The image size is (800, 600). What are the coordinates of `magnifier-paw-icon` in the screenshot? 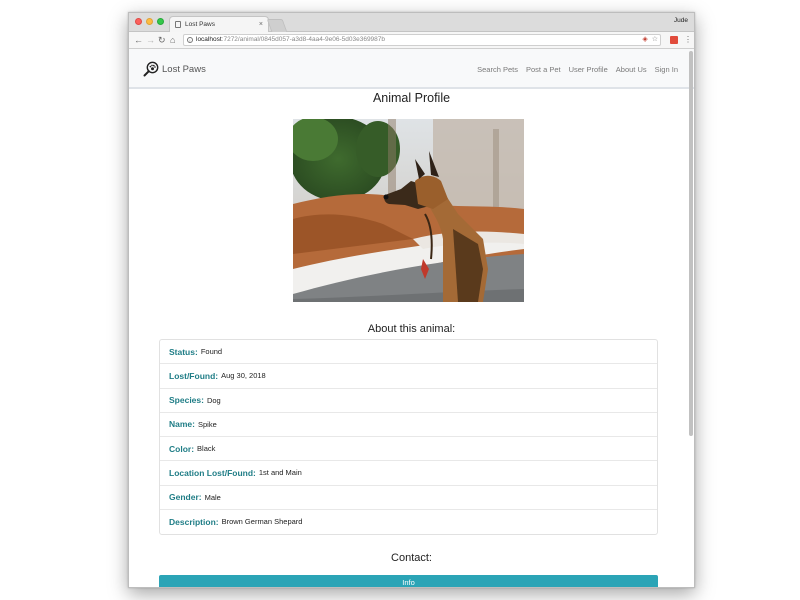 It's located at (151, 69).